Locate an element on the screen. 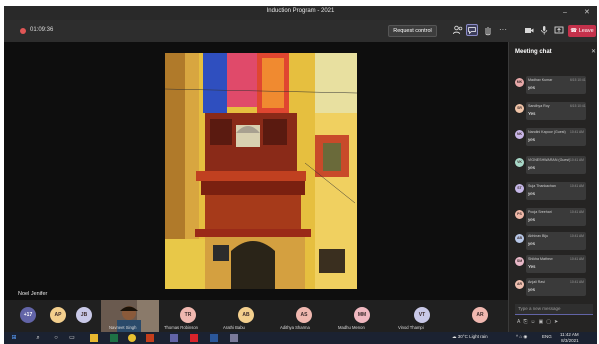 This screenshot has height=344, width=599. chat-icon is located at coordinates (472, 30).